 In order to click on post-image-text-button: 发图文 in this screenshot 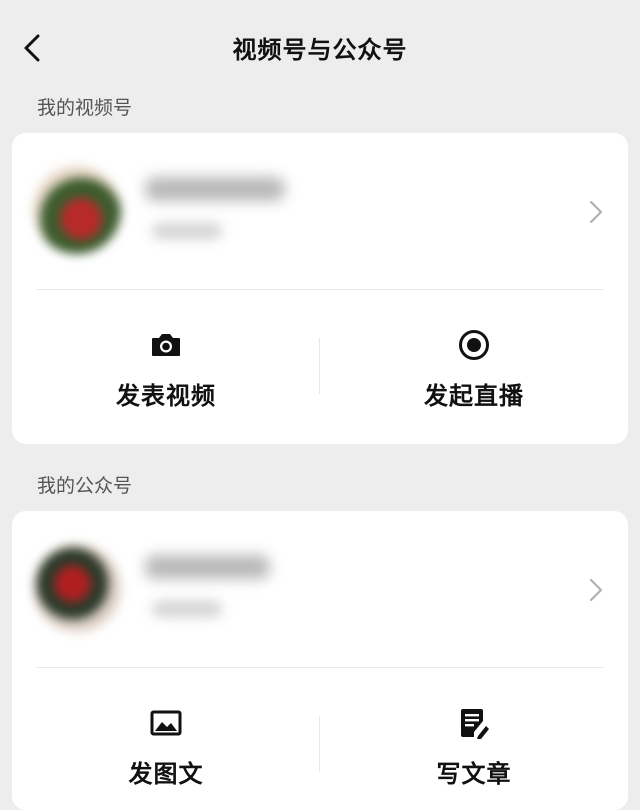, I will do `click(166, 739)`.